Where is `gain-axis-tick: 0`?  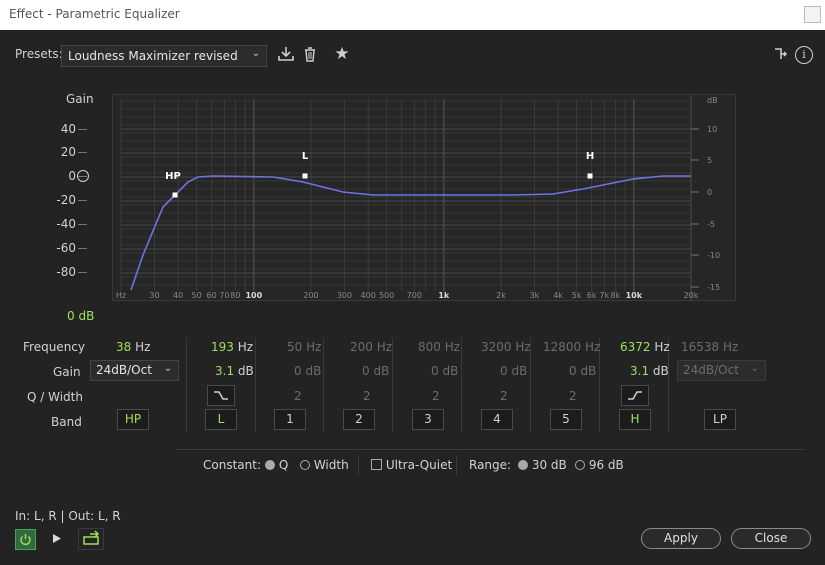 gain-axis-tick: 0 is located at coordinates (72, 176).